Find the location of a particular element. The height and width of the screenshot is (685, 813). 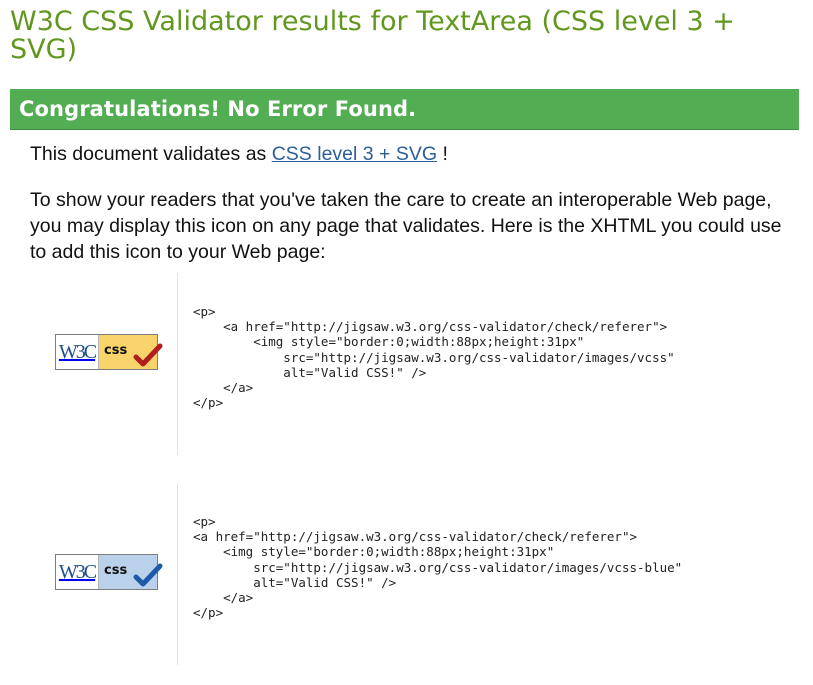

success-banner: Congratulations! No Error Found. is located at coordinates (404, 109).